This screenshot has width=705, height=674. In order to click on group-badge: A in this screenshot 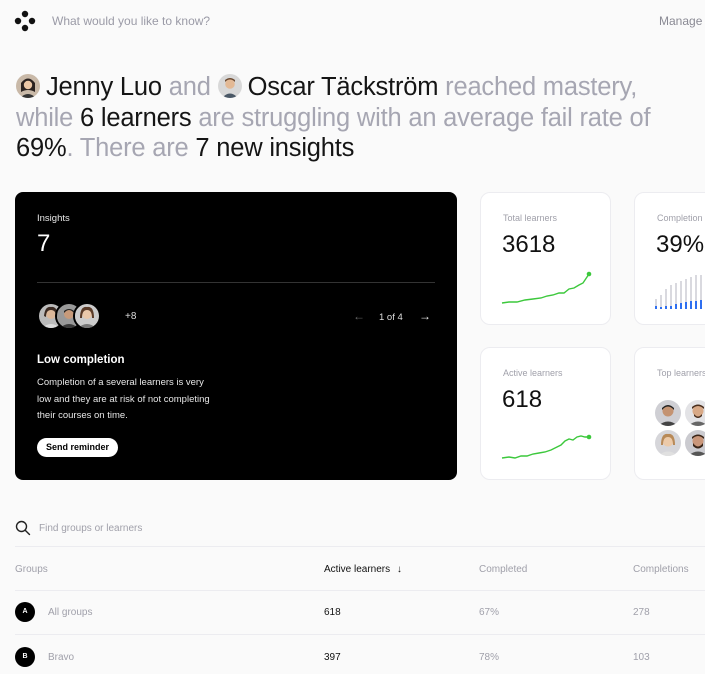, I will do `click(25, 612)`.